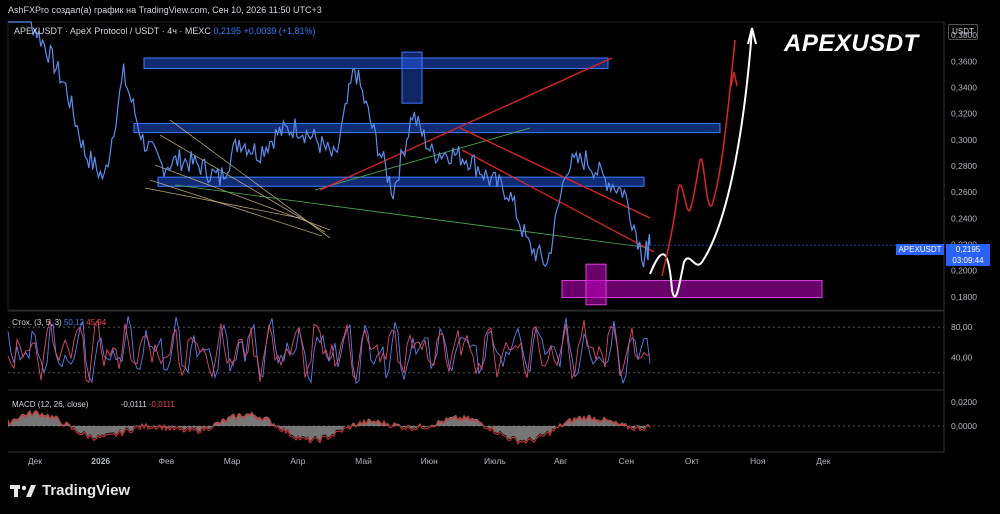 Image resolution: width=1000 pixels, height=514 pixels. I want to click on time-tick-label: 2026, so click(100, 461).